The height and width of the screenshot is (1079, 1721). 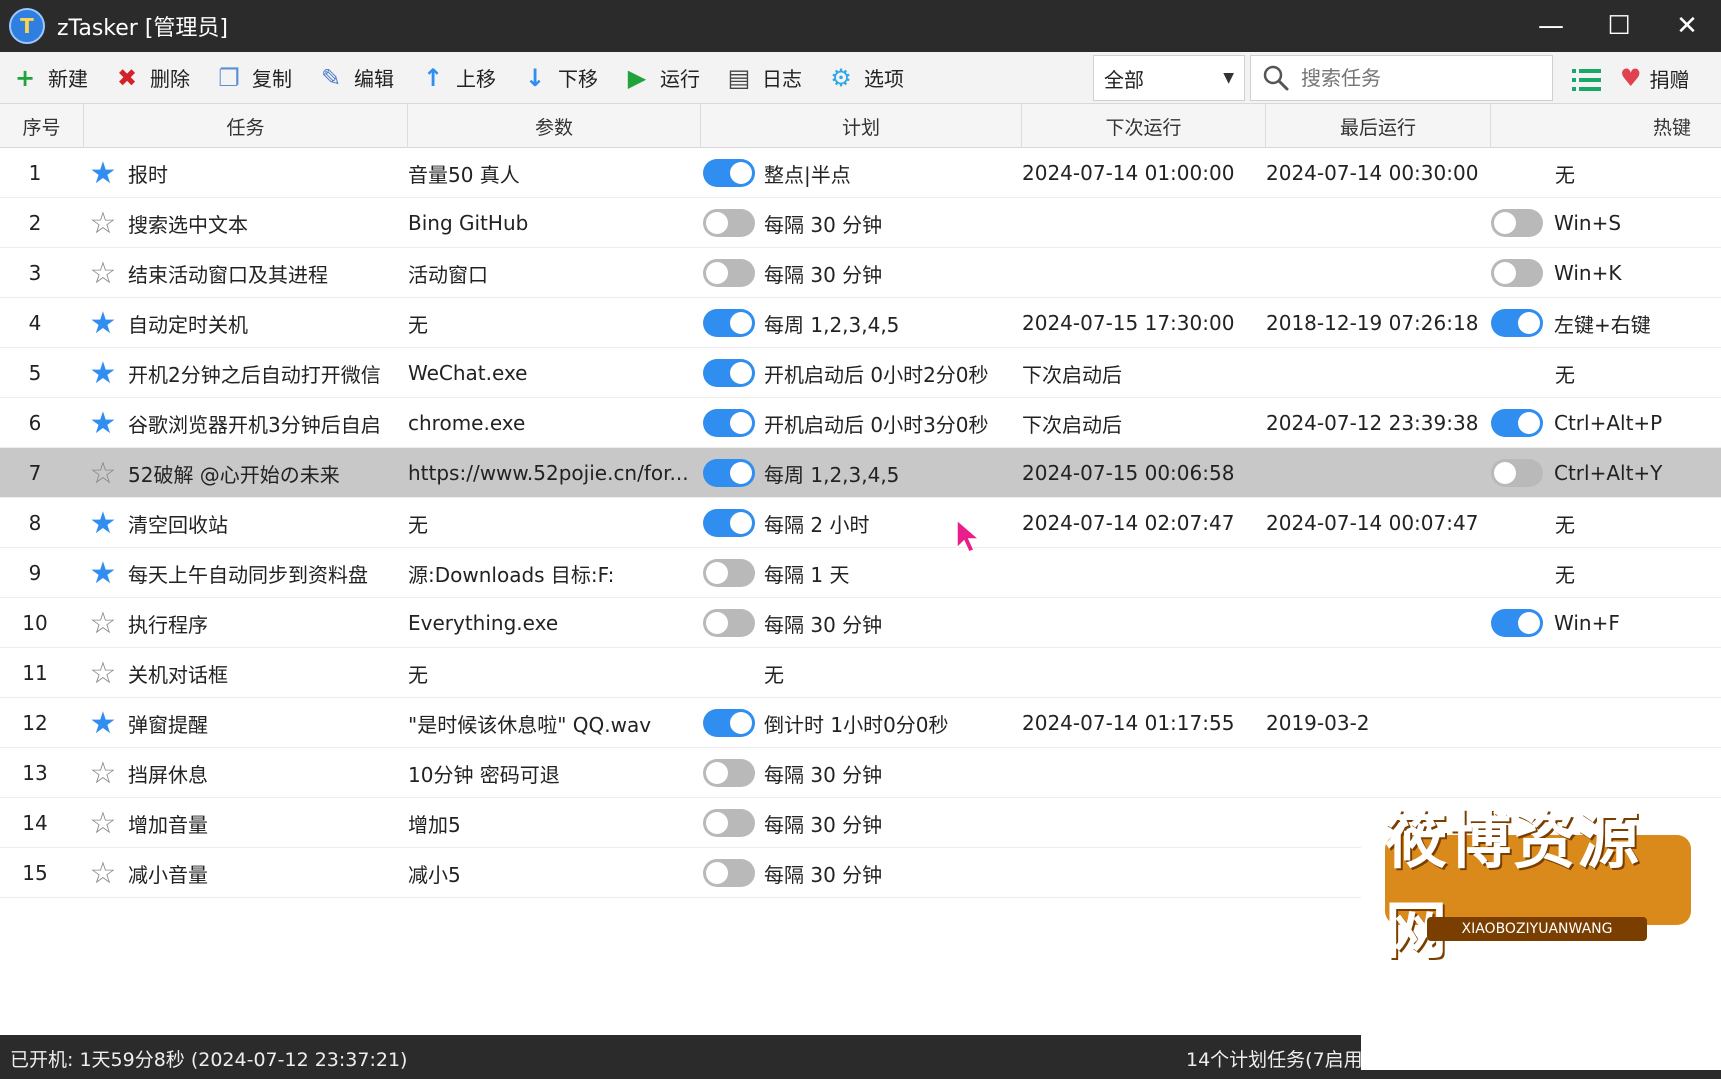 What do you see at coordinates (554, 126) in the screenshot?
I see `column-header-param: 参数` at bounding box center [554, 126].